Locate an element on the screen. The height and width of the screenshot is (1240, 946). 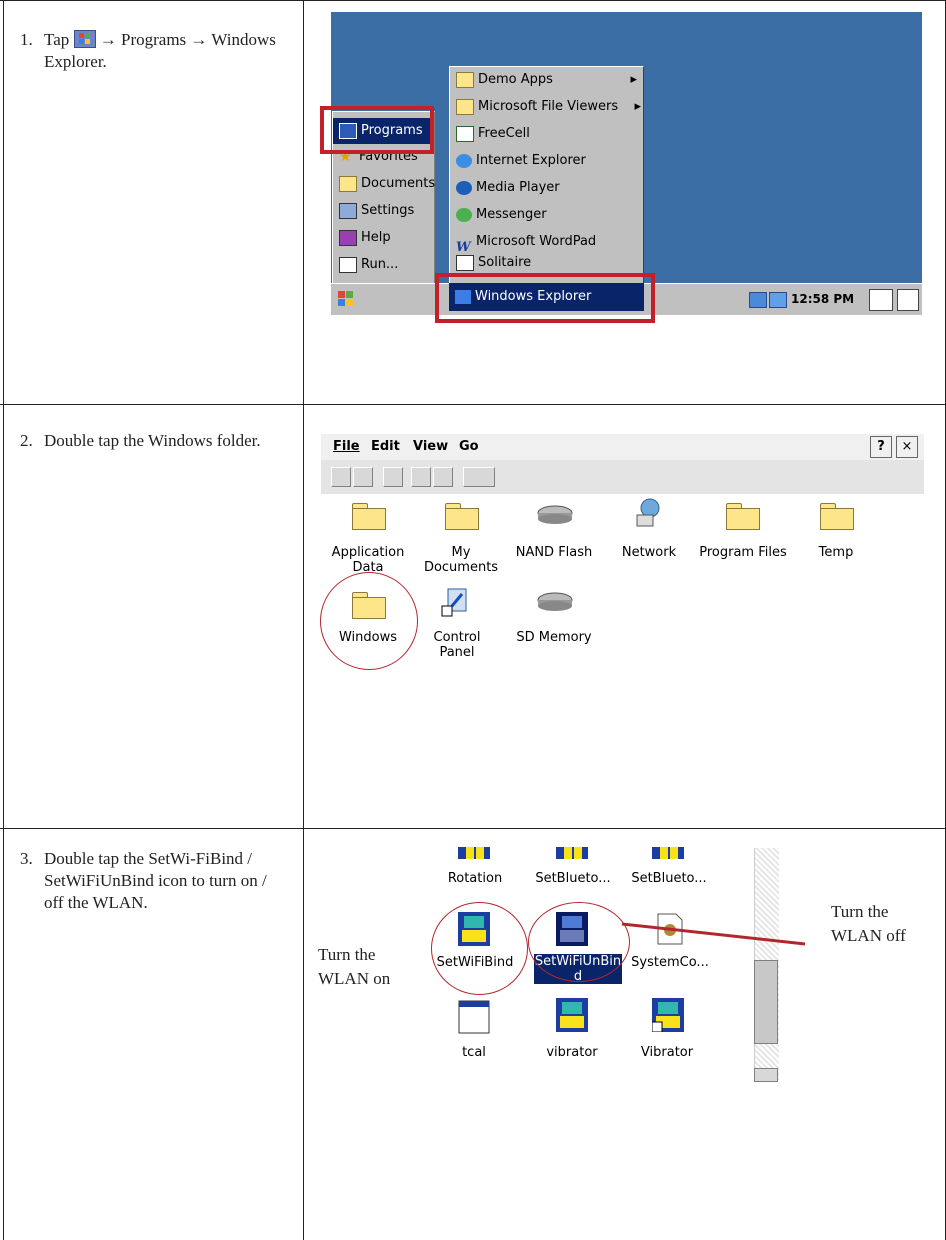
forward-button is located at coordinates (363, 477).